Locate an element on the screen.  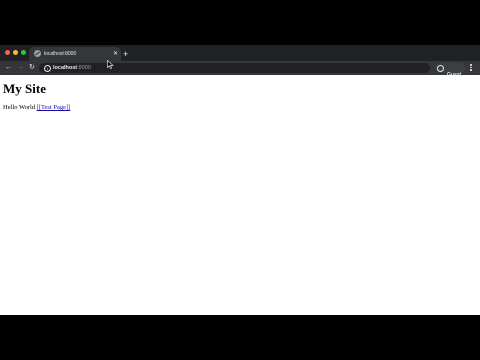
url-host: localhost is located at coordinates (65, 68).